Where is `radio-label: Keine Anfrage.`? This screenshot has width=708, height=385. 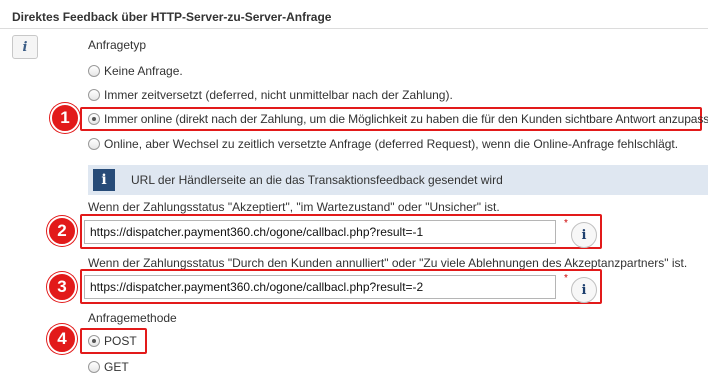 radio-label: Keine Anfrage. is located at coordinates (143, 71).